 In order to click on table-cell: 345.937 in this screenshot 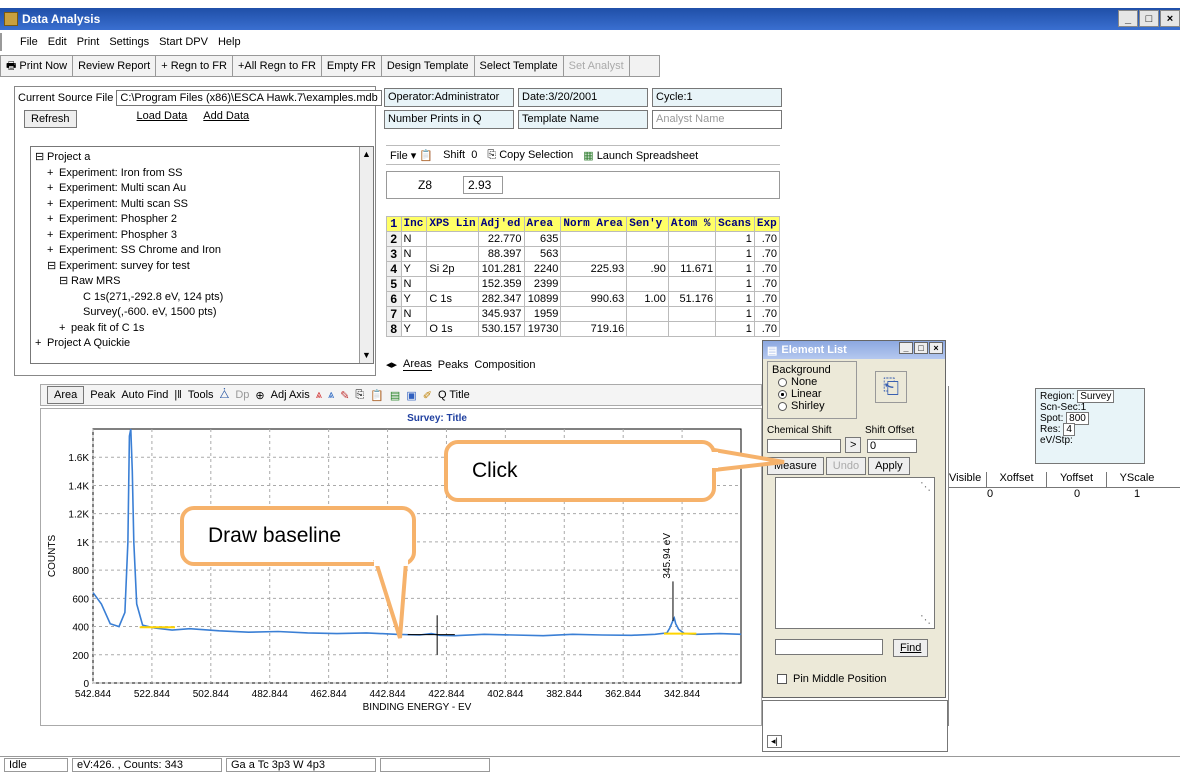, I will do `click(501, 314)`.